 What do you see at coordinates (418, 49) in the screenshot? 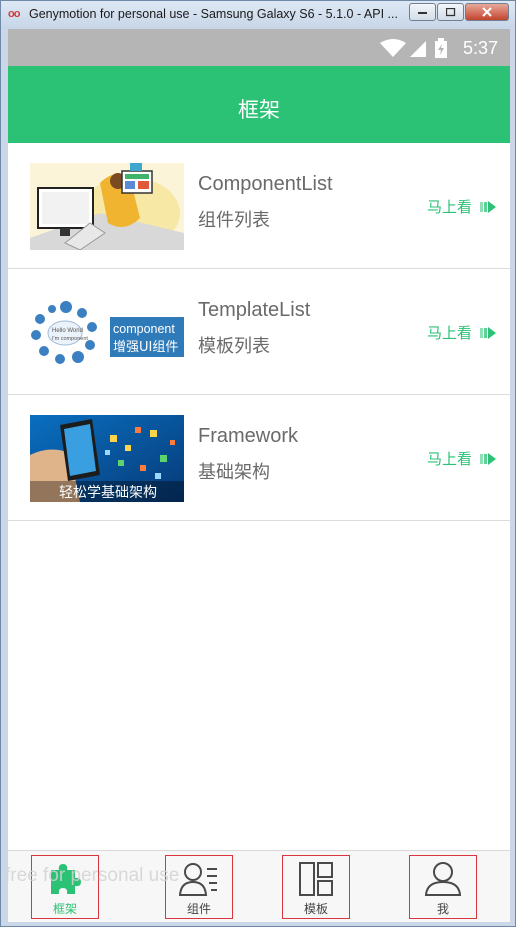
I see `signal-icon` at bounding box center [418, 49].